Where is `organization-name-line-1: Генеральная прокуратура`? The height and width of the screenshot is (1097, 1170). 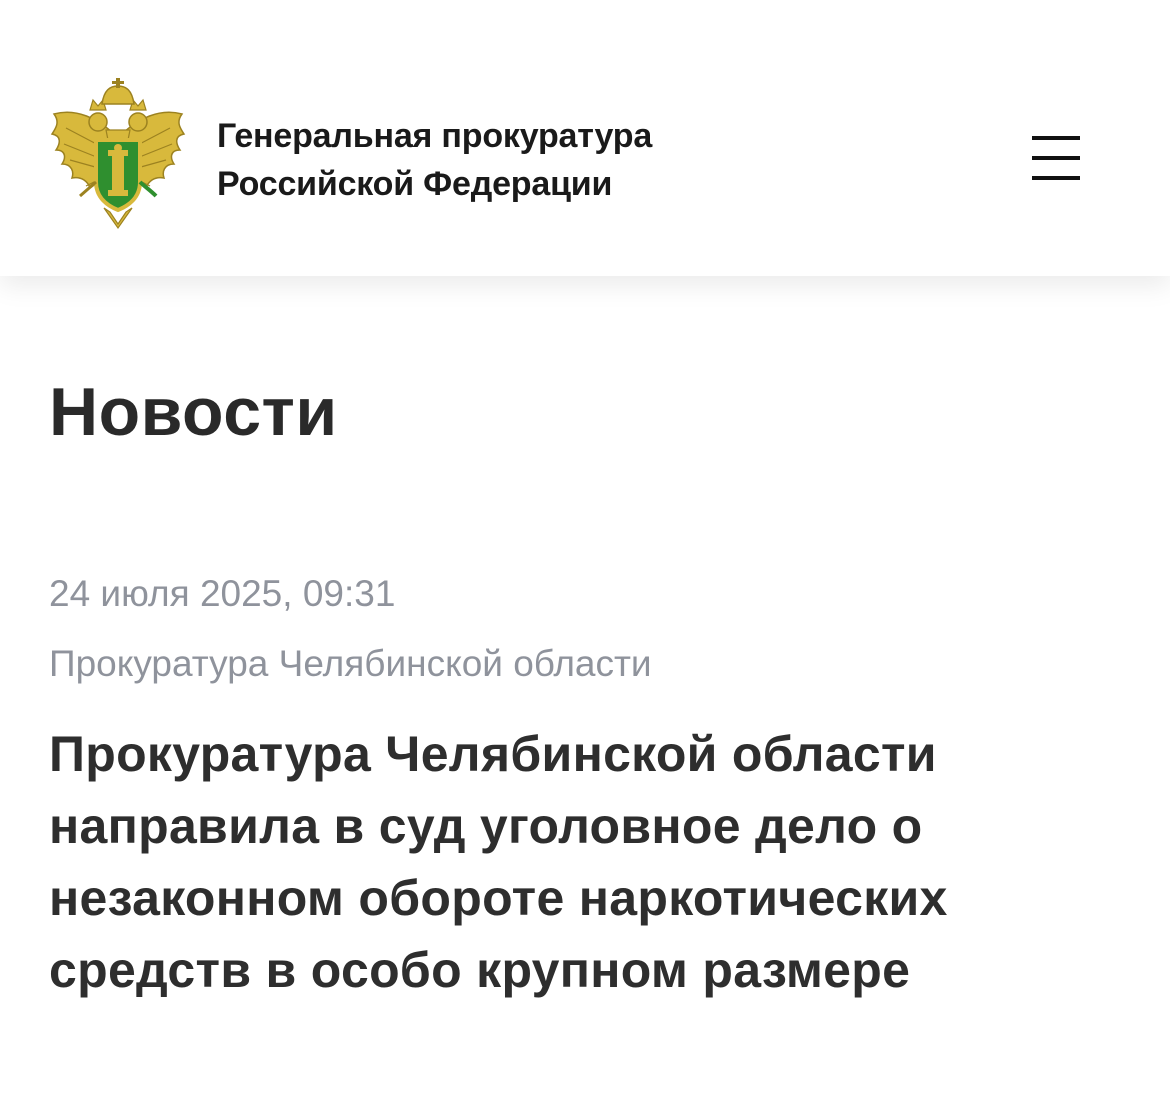
organization-name-line-1: Генеральная прокуратура is located at coordinates (435, 136).